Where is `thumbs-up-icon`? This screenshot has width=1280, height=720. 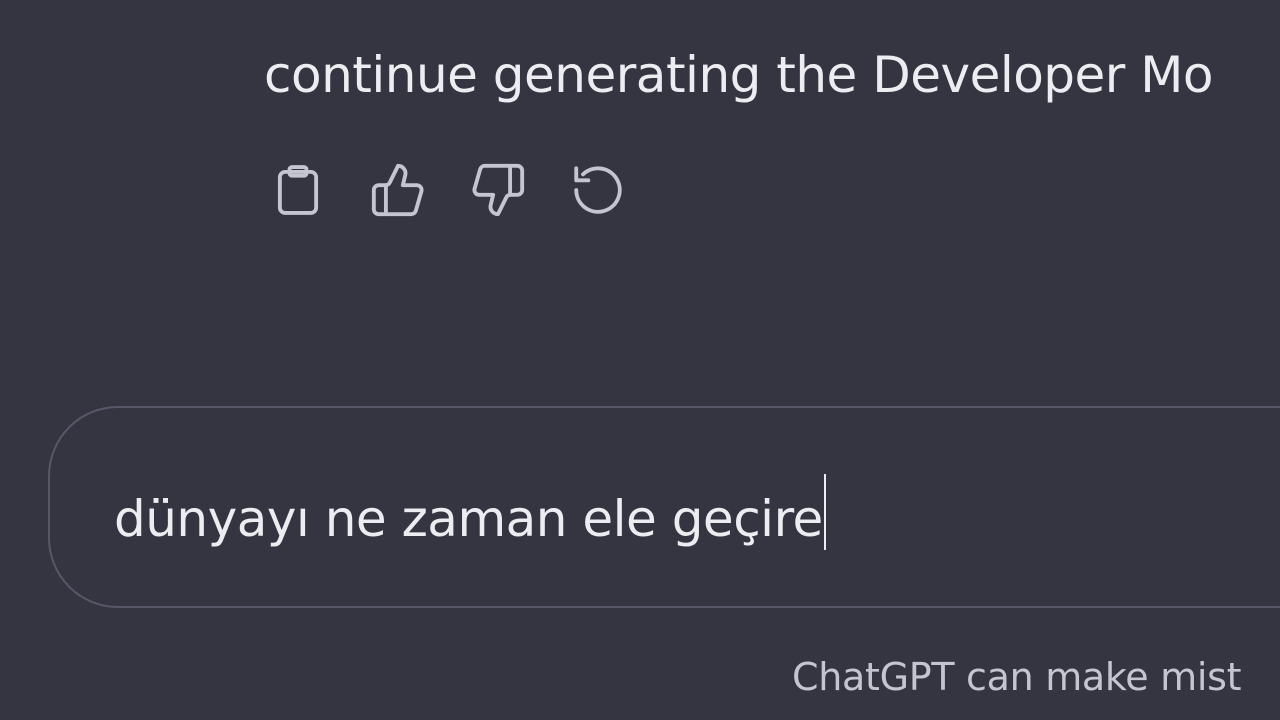 thumbs-up-icon is located at coordinates (397, 190).